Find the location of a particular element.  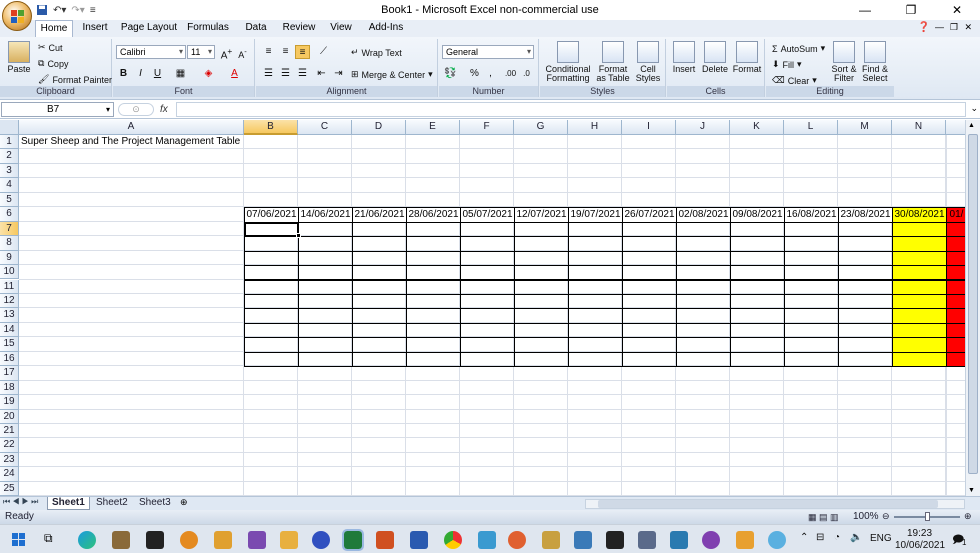

borders-icon: ▦ is located at coordinates (180, 74).